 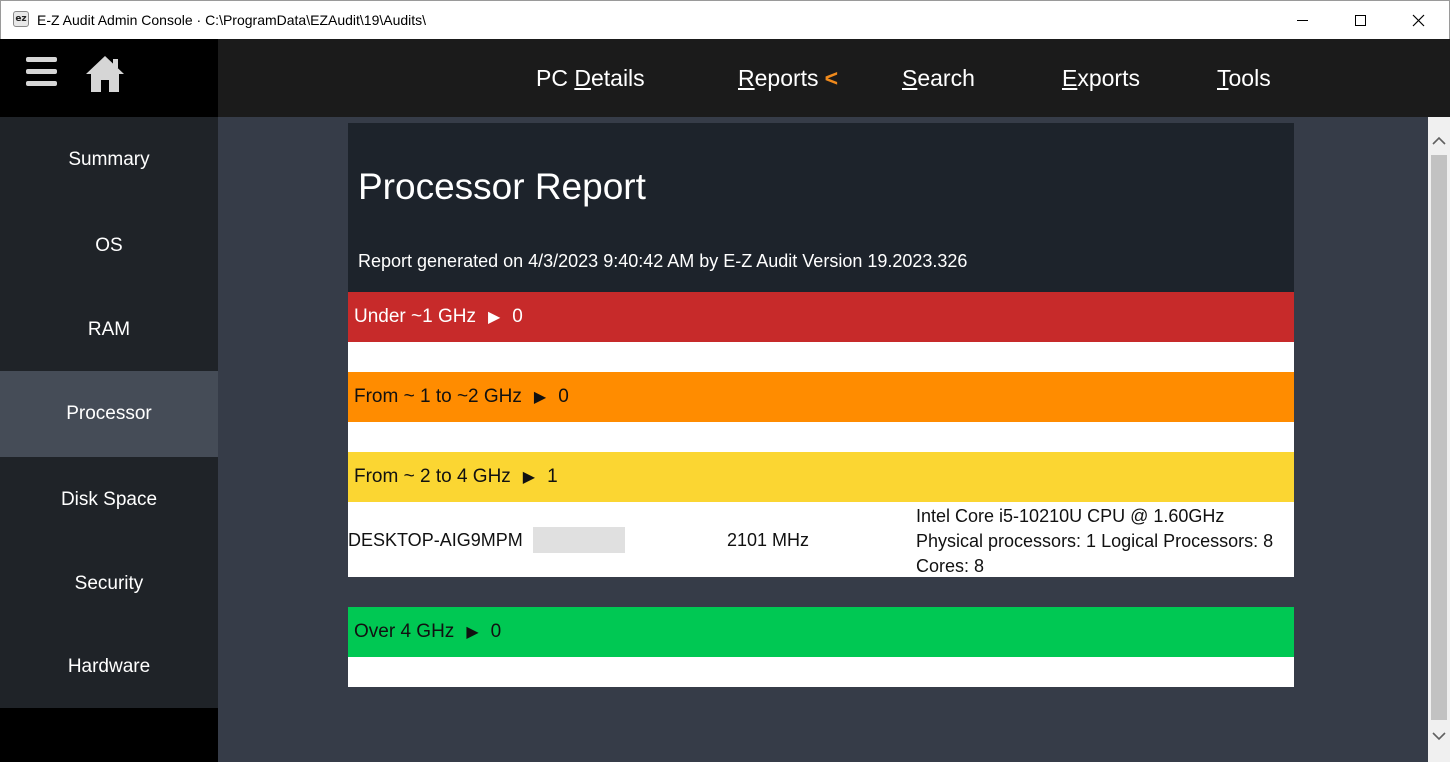 I want to click on sidebar-item-security: Security, so click(x=109, y=584).